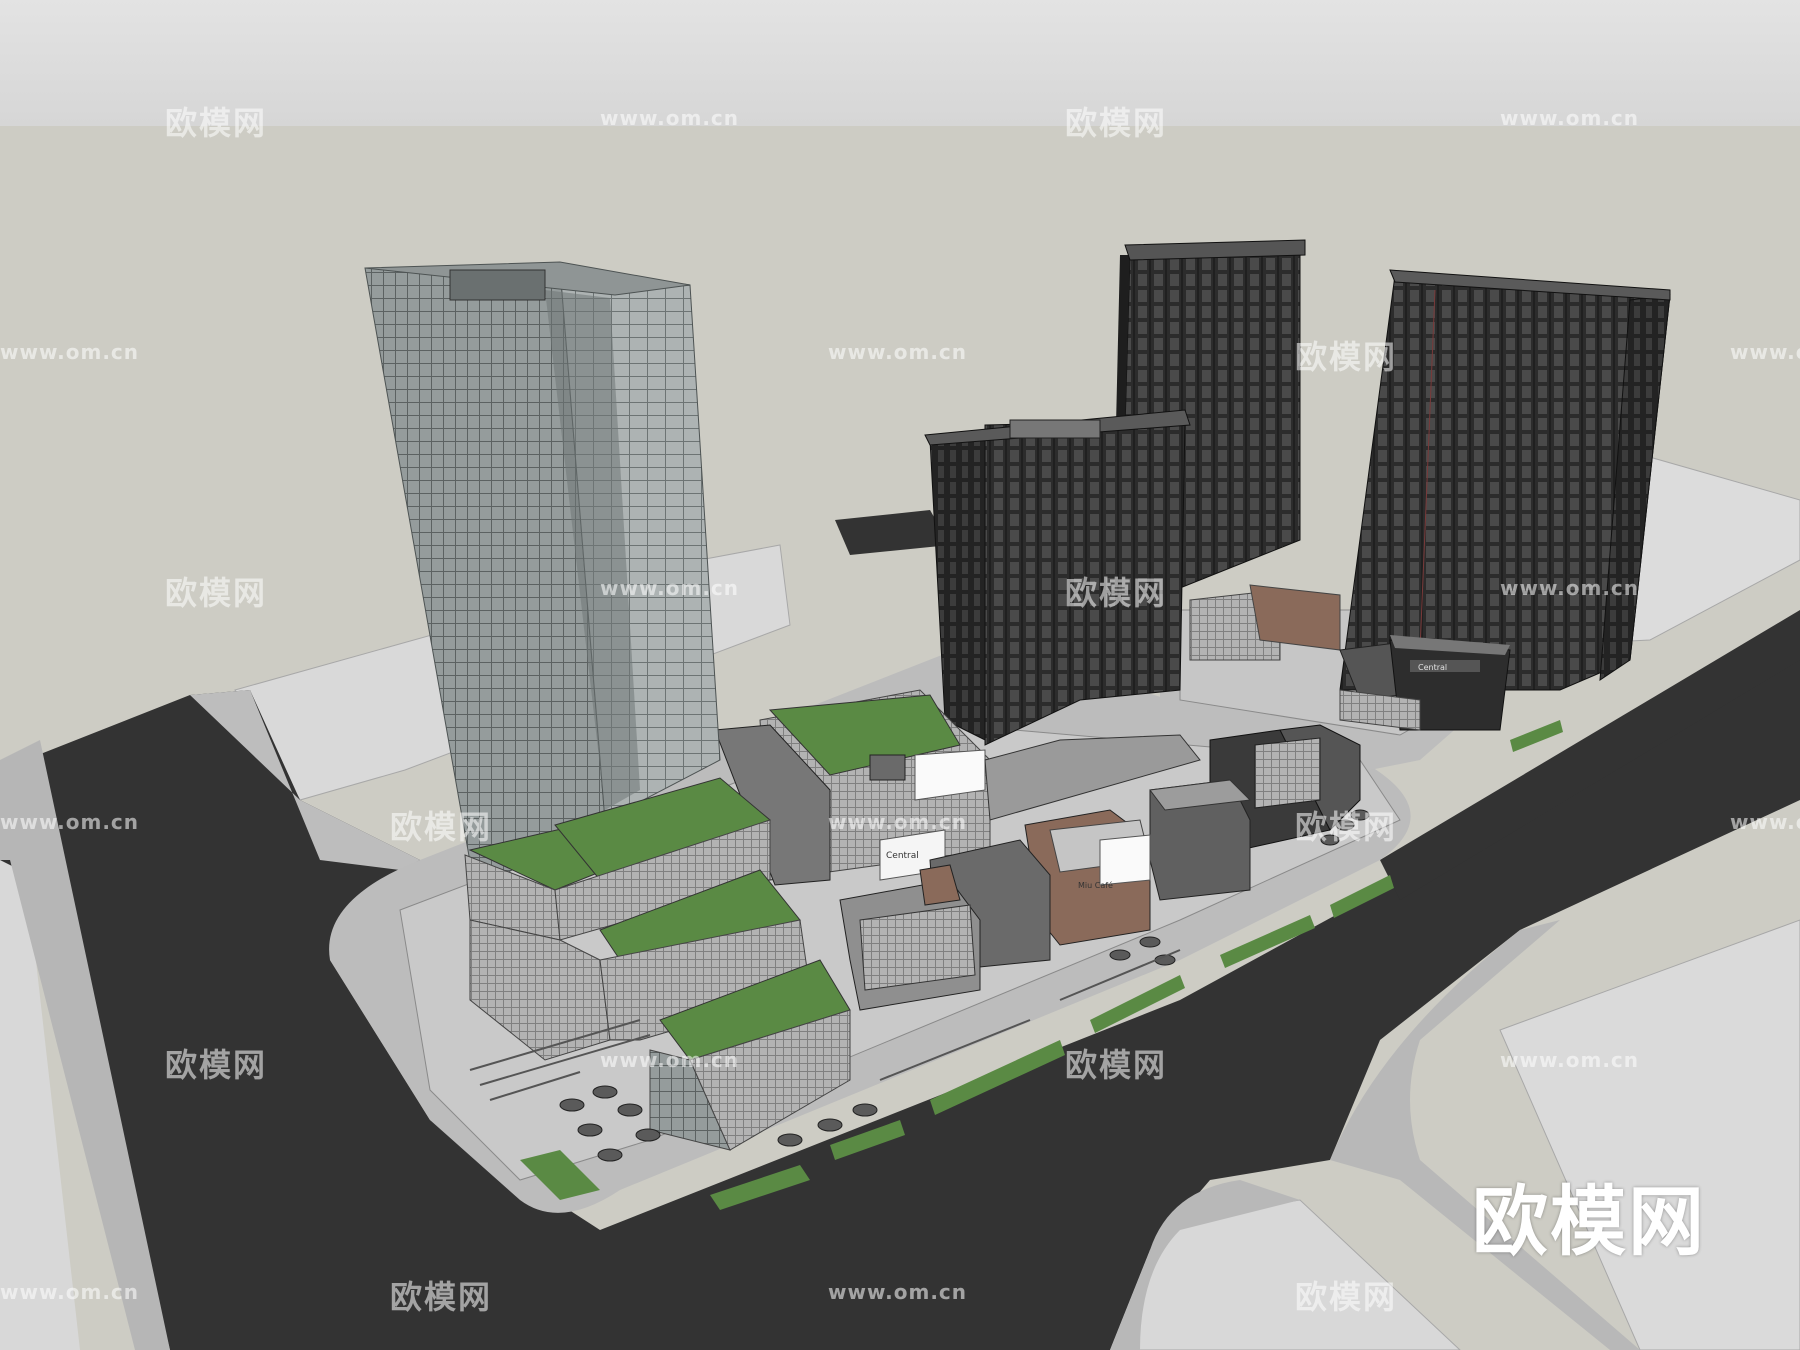 The height and width of the screenshot is (1350, 1800). I want to click on tower-roof-box, so click(497, 285).